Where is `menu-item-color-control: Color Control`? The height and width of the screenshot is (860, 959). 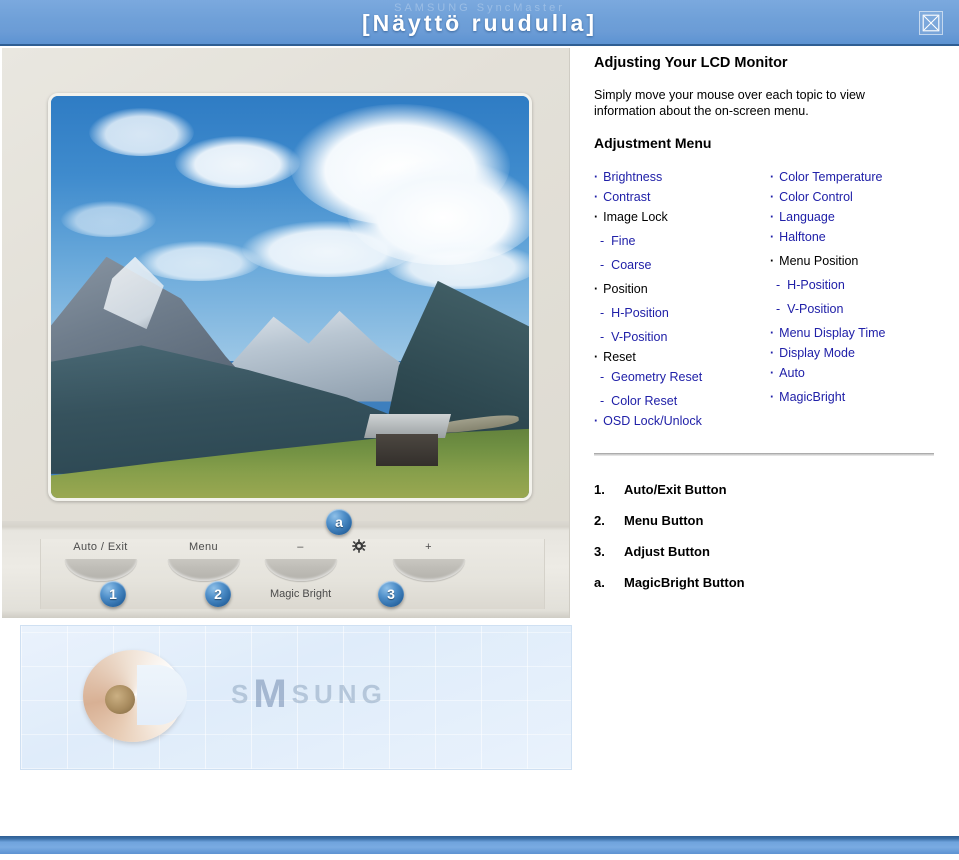 menu-item-color-control: Color Control is located at coordinates (858, 197).